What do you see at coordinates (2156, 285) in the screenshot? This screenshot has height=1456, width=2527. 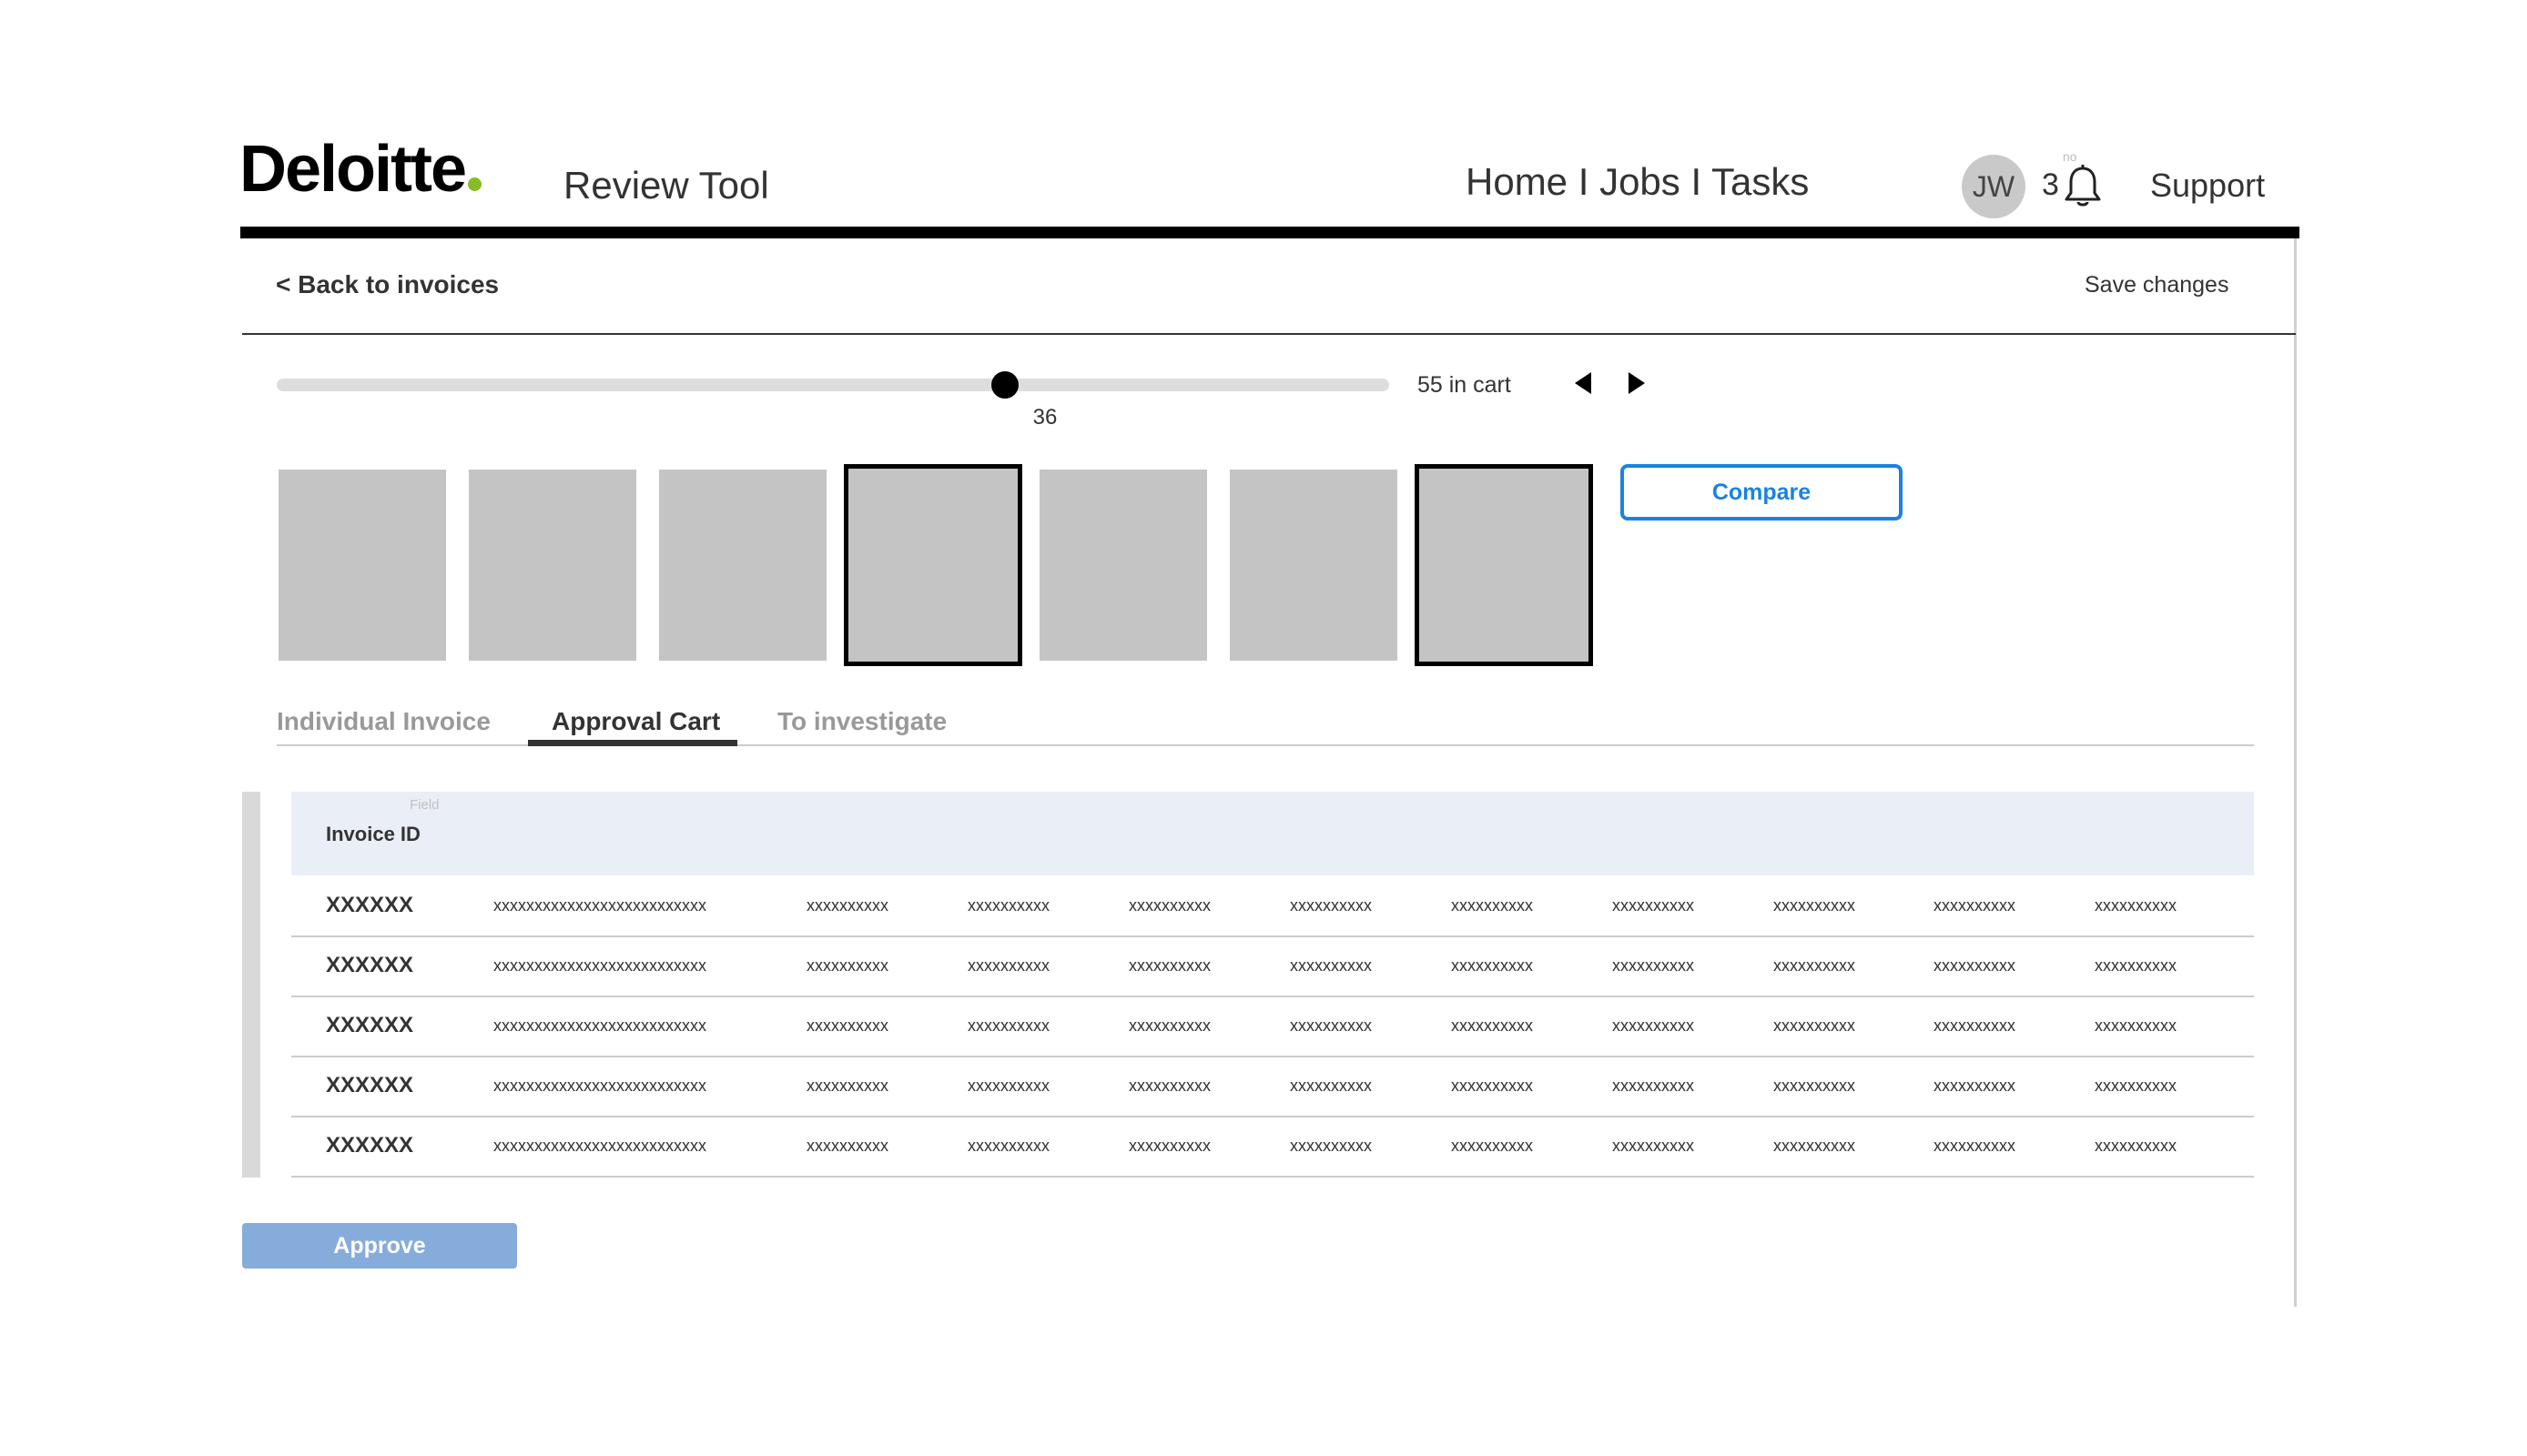 I see `save-changes-button: Save changes` at bounding box center [2156, 285].